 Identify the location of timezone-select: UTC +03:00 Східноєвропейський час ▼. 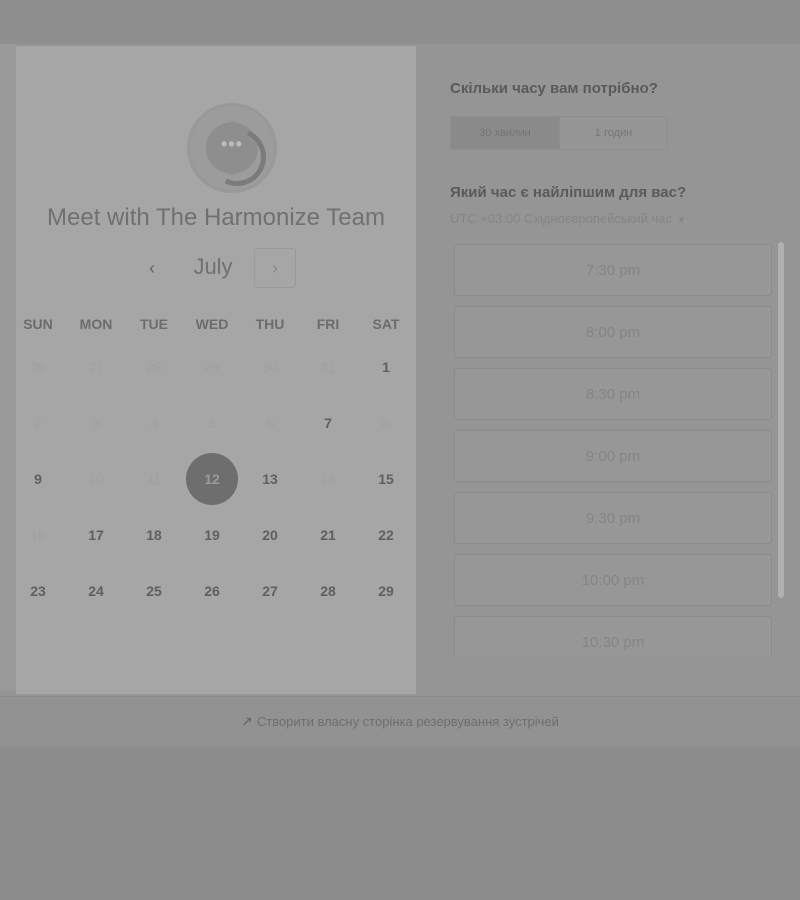
(568, 218).